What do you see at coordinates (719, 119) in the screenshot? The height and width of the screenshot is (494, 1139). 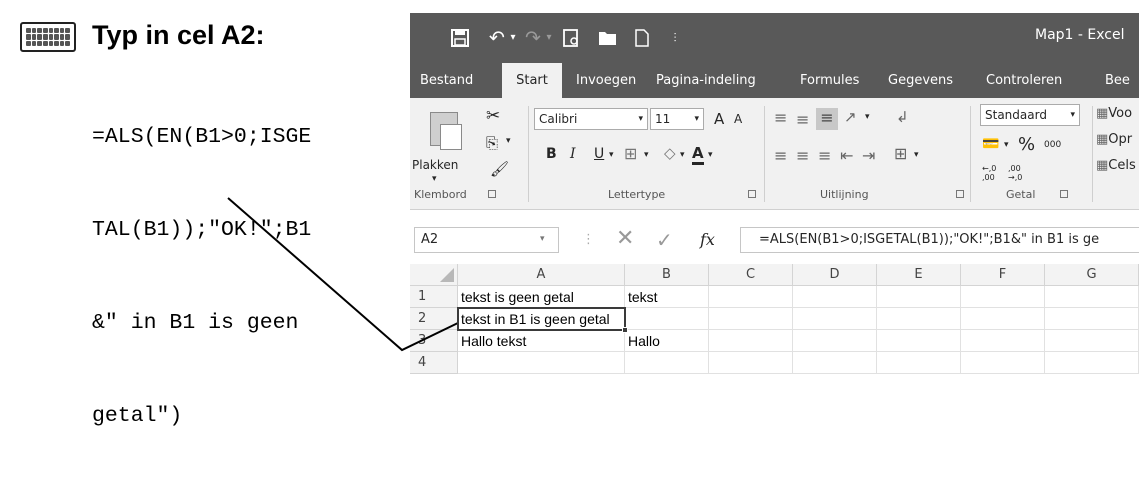 I see `grow-font-icon: A` at bounding box center [719, 119].